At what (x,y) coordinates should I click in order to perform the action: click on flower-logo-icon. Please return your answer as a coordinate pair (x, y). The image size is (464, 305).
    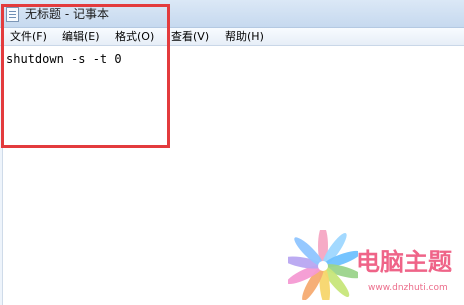
    Looking at the image, I should click on (323, 265).